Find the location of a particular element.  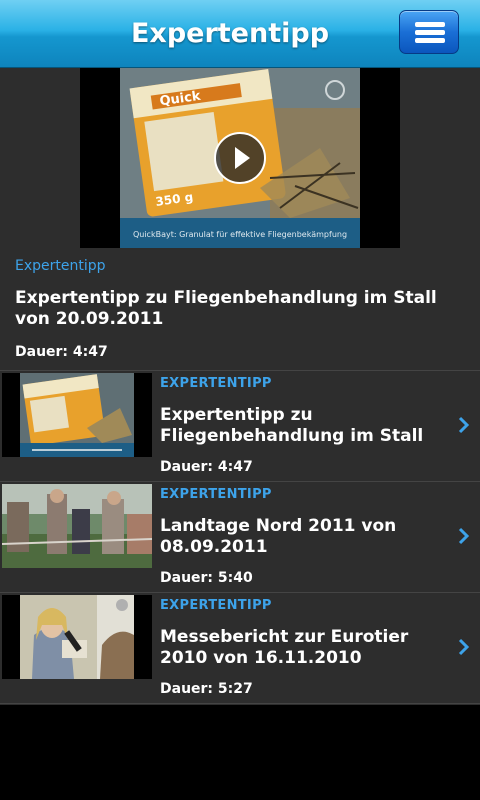

list-bottom-divider is located at coordinates (240, 703).